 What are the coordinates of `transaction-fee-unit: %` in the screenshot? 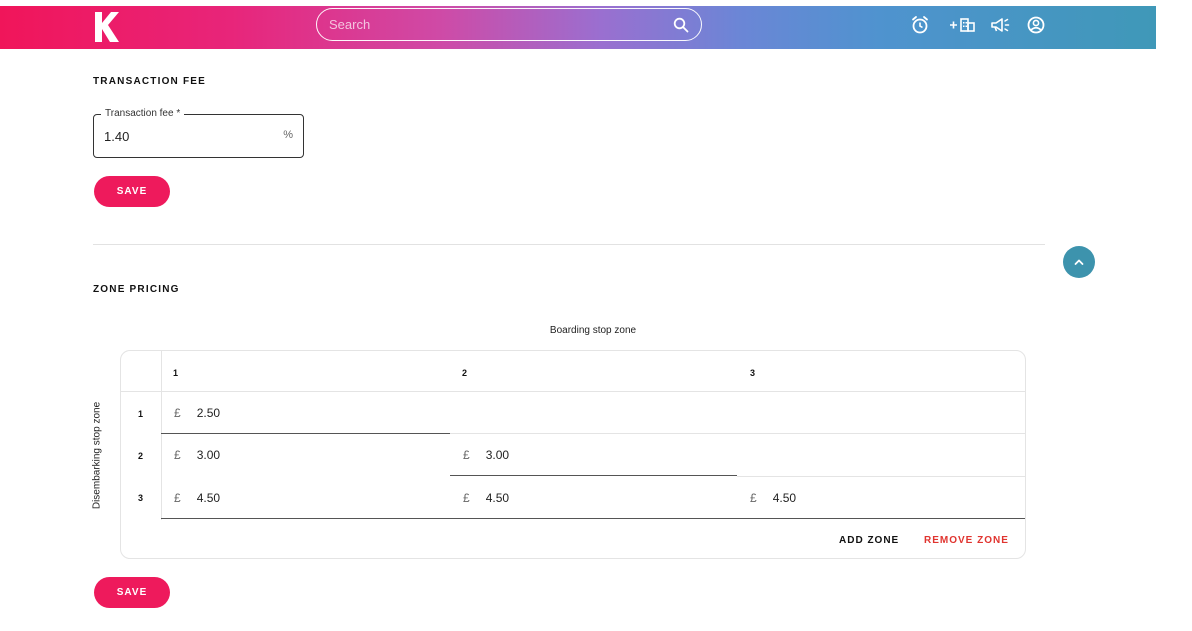 It's located at (288, 135).